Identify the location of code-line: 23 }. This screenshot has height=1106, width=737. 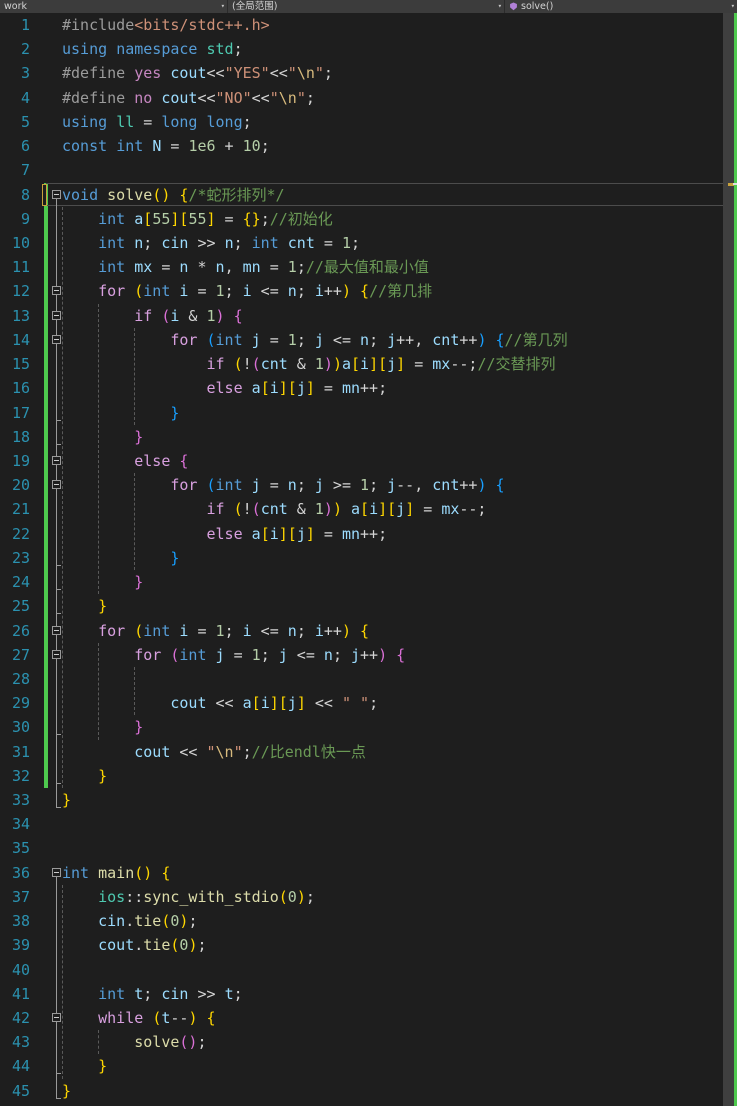
(368, 558).